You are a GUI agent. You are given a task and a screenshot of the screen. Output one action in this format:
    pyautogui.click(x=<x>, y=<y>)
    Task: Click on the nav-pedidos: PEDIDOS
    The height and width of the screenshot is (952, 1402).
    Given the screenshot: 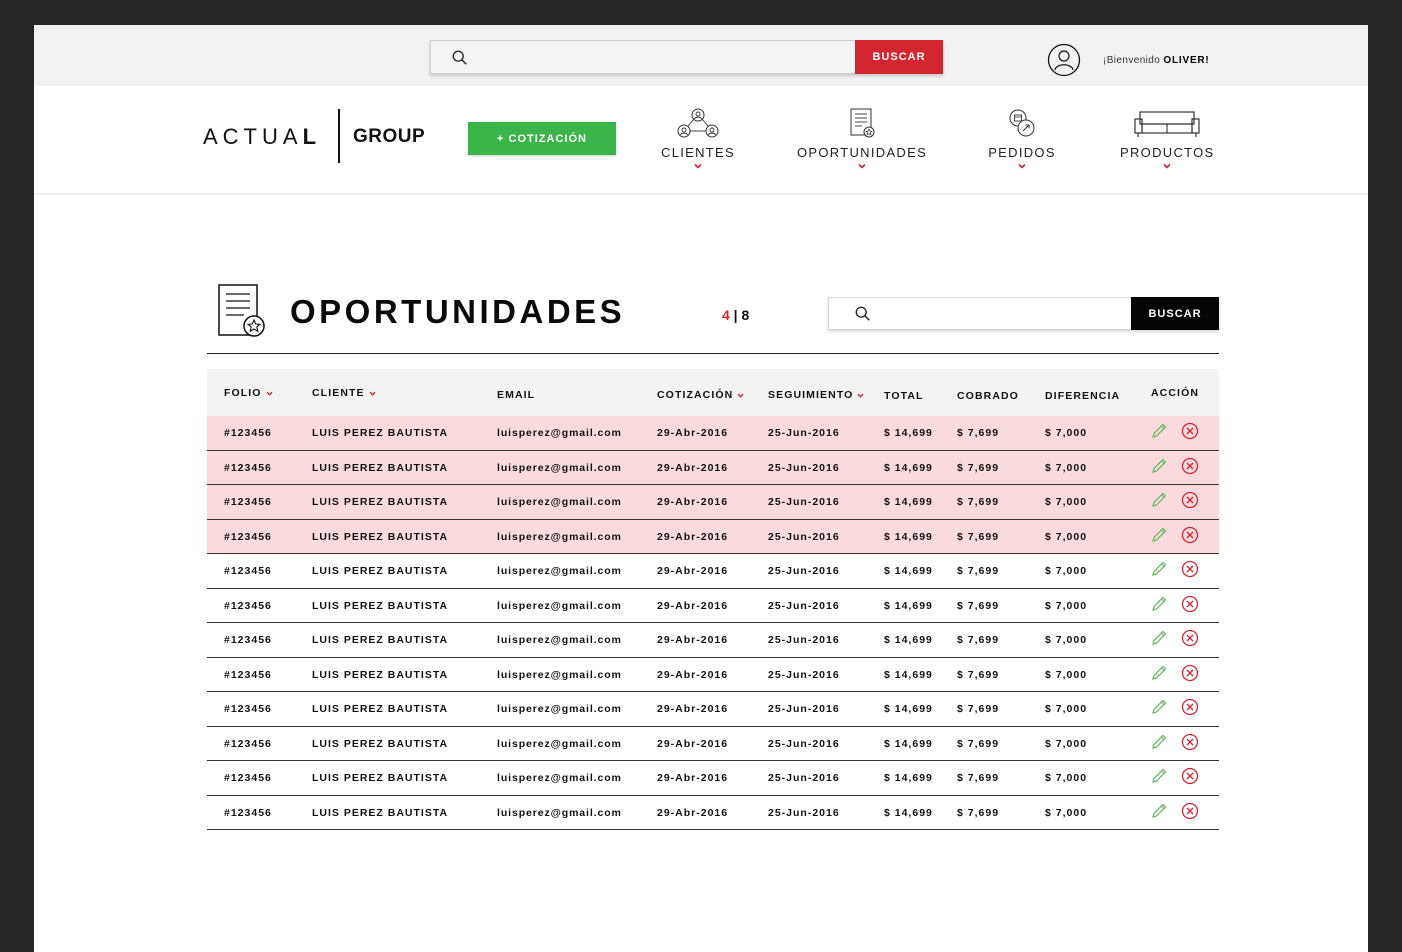 What is the action you would take?
    pyautogui.click(x=1022, y=138)
    